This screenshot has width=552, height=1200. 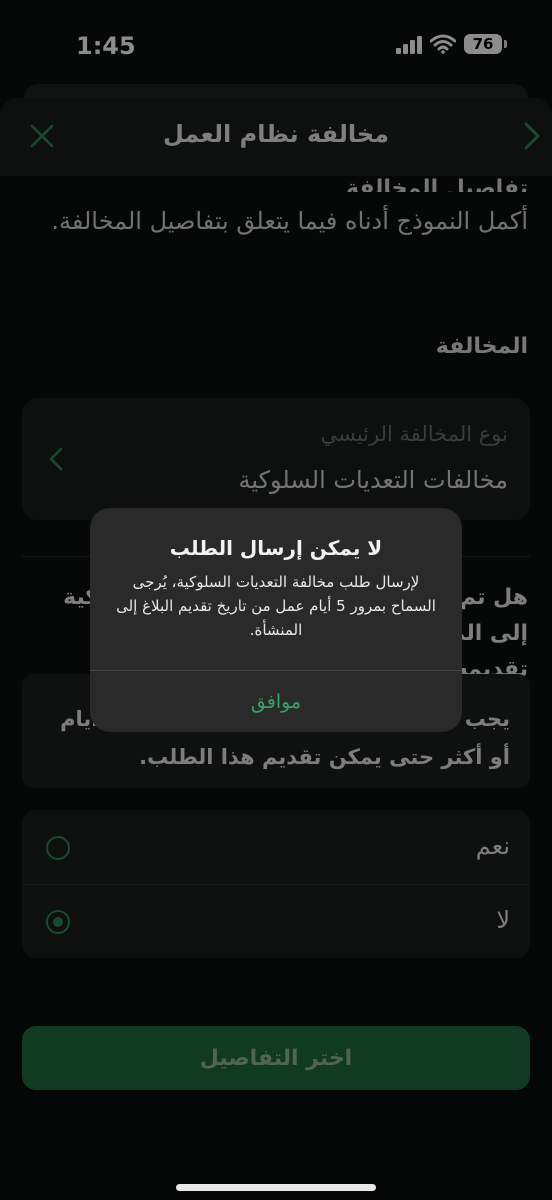 What do you see at coordinates (276, 701) in the screenshot?
I see `alert-ok-button: موافق` at bounding box center [276, 701].